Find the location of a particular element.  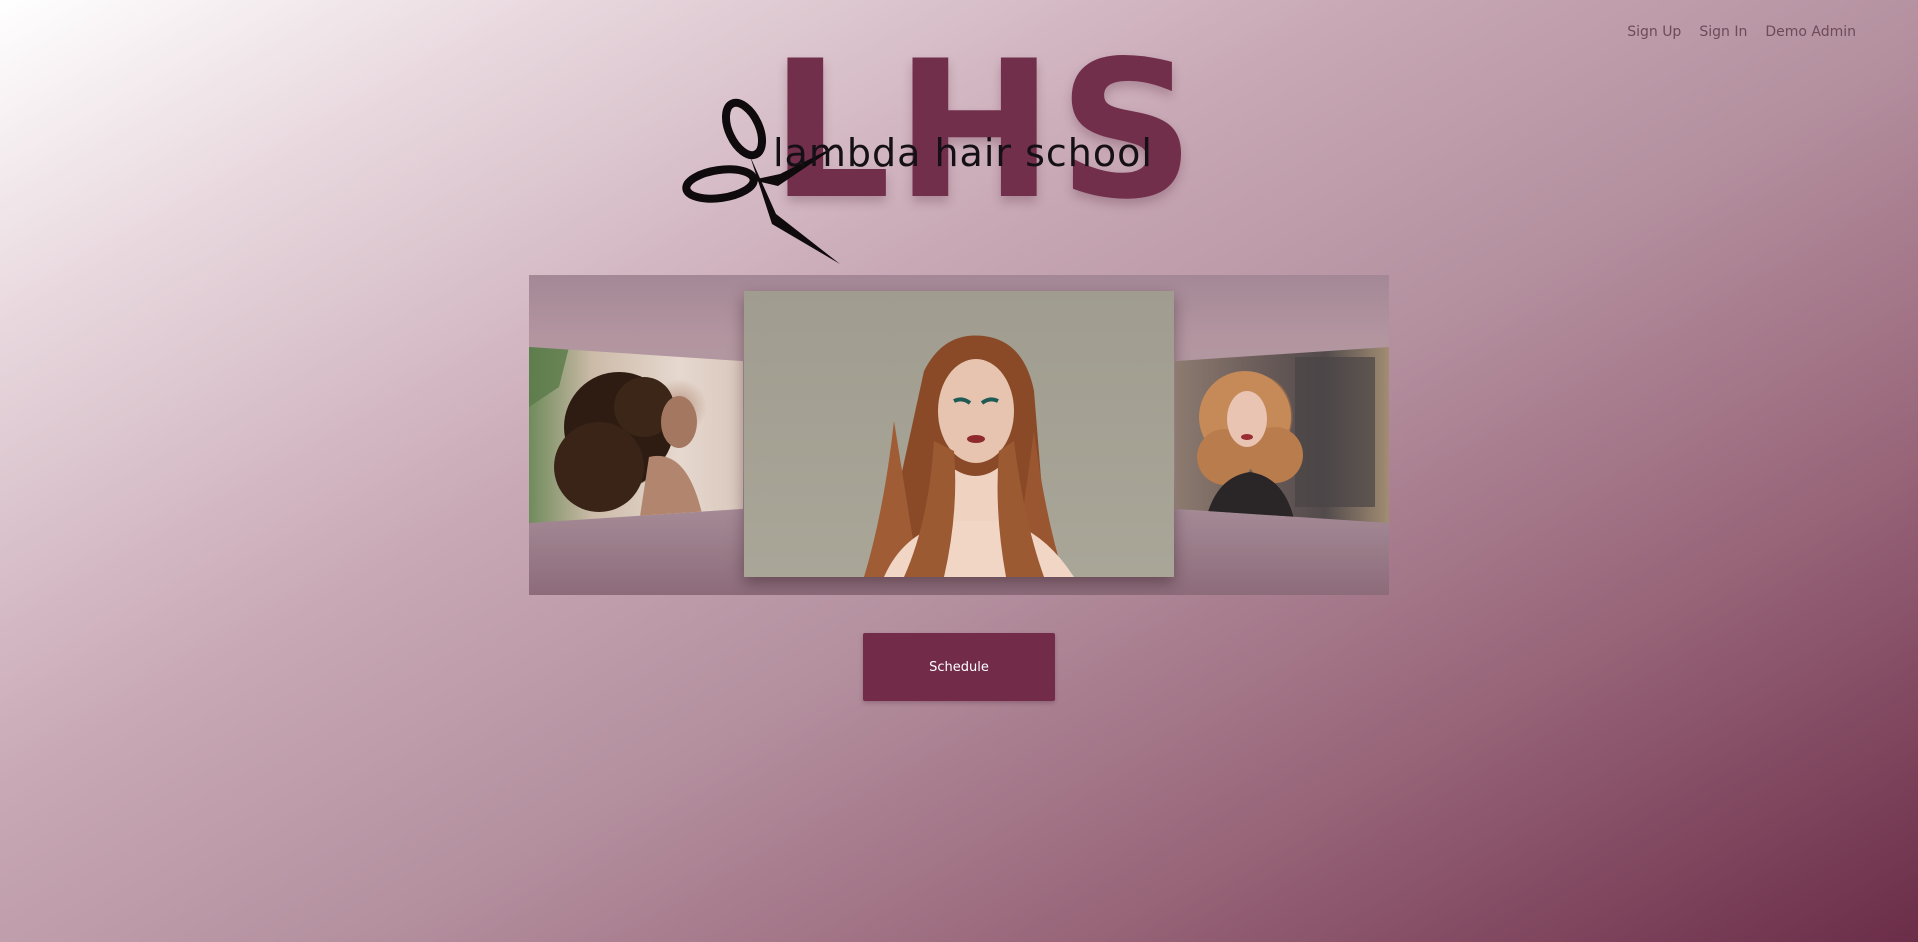

demo-admin-link: Demo Admin is located at coordinates (1810, 32).